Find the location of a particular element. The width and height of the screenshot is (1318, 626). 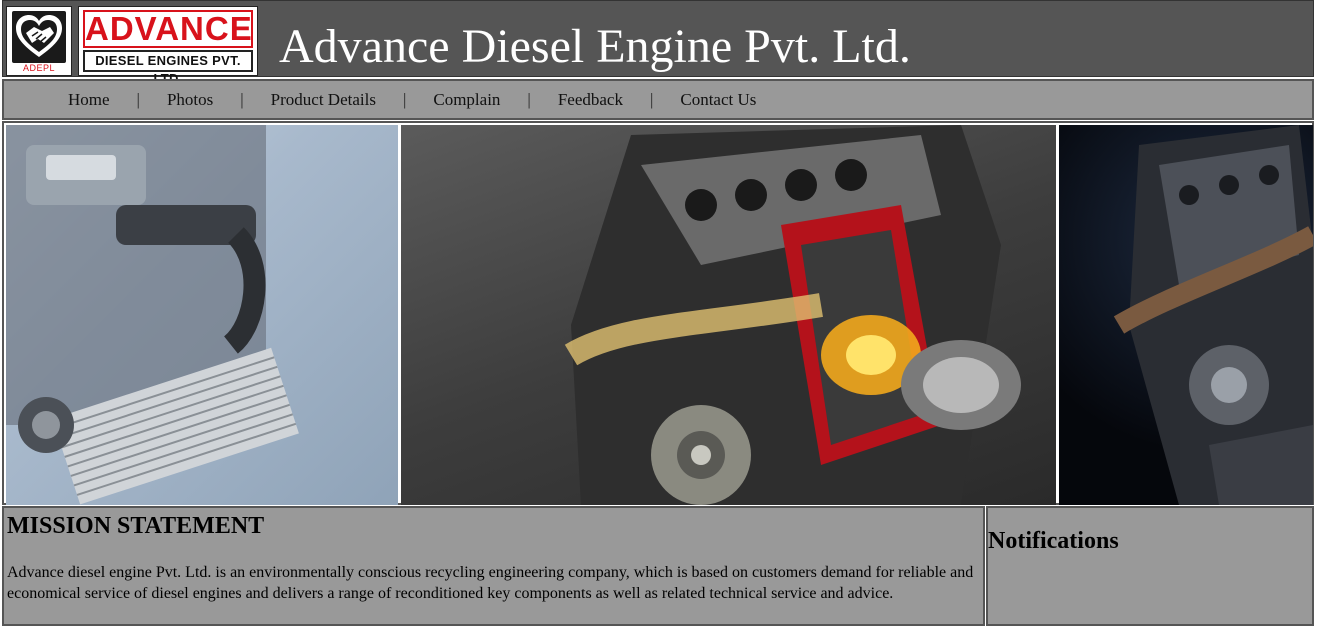

logo-icon: ADEPL is located at coordinates (39, 41).